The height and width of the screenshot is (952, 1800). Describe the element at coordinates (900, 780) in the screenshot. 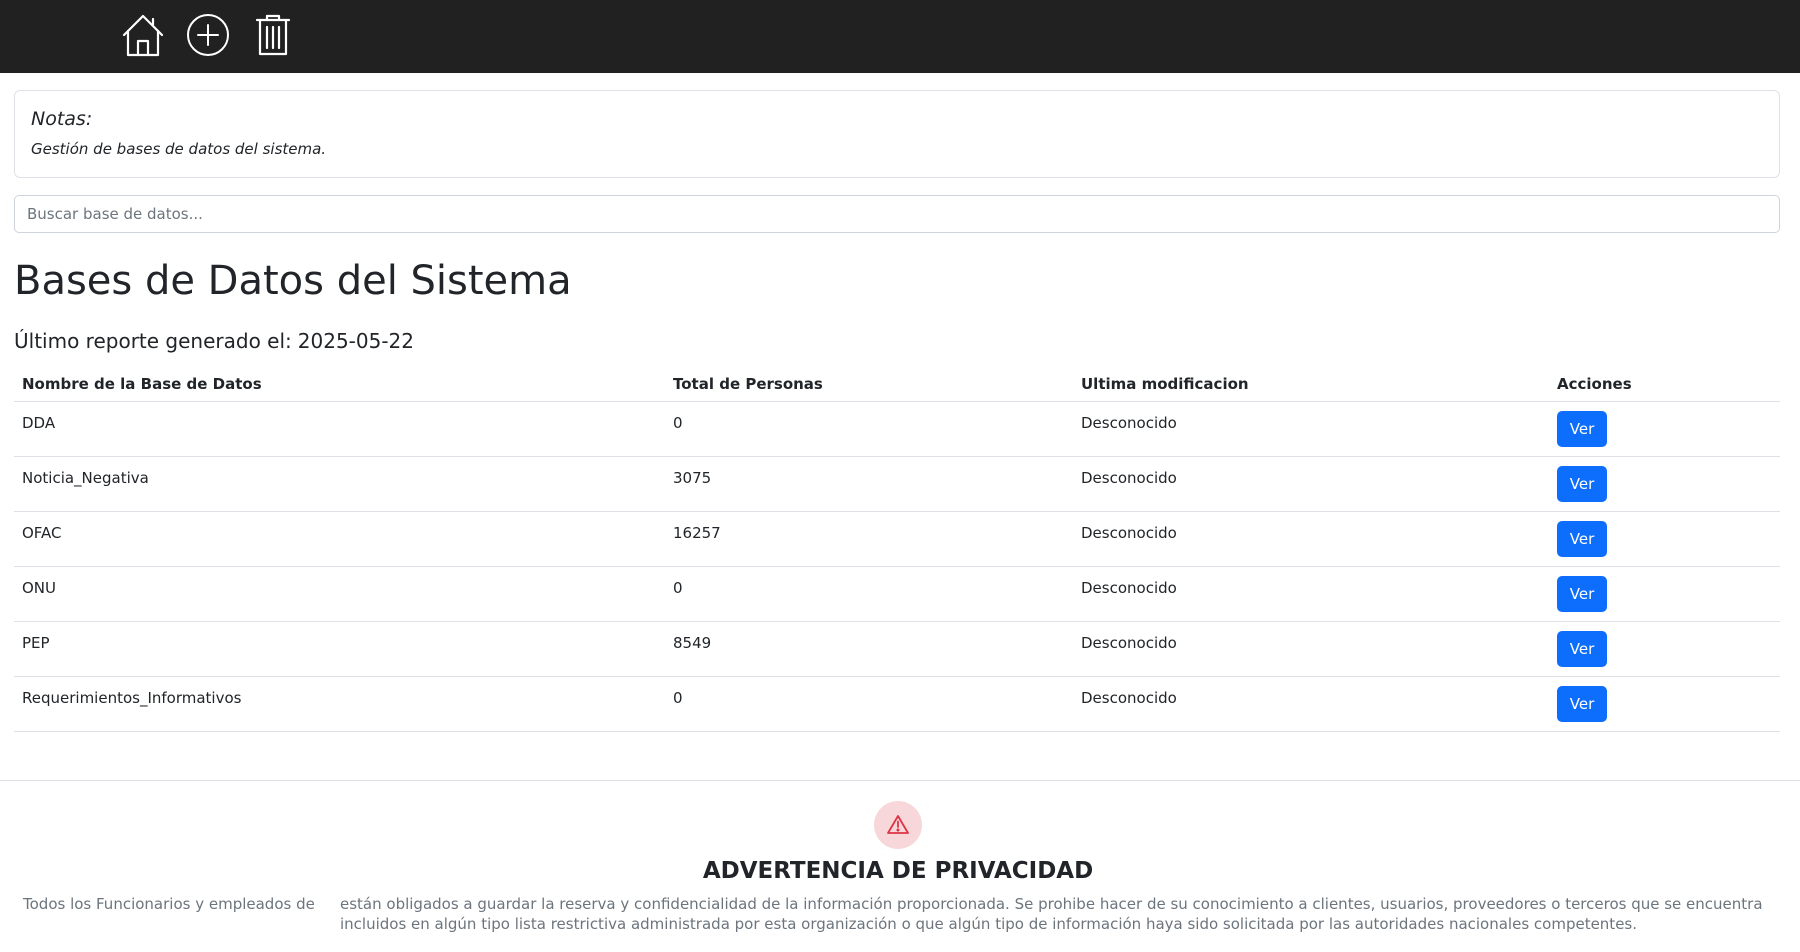

I see `footer-divider` at that location.